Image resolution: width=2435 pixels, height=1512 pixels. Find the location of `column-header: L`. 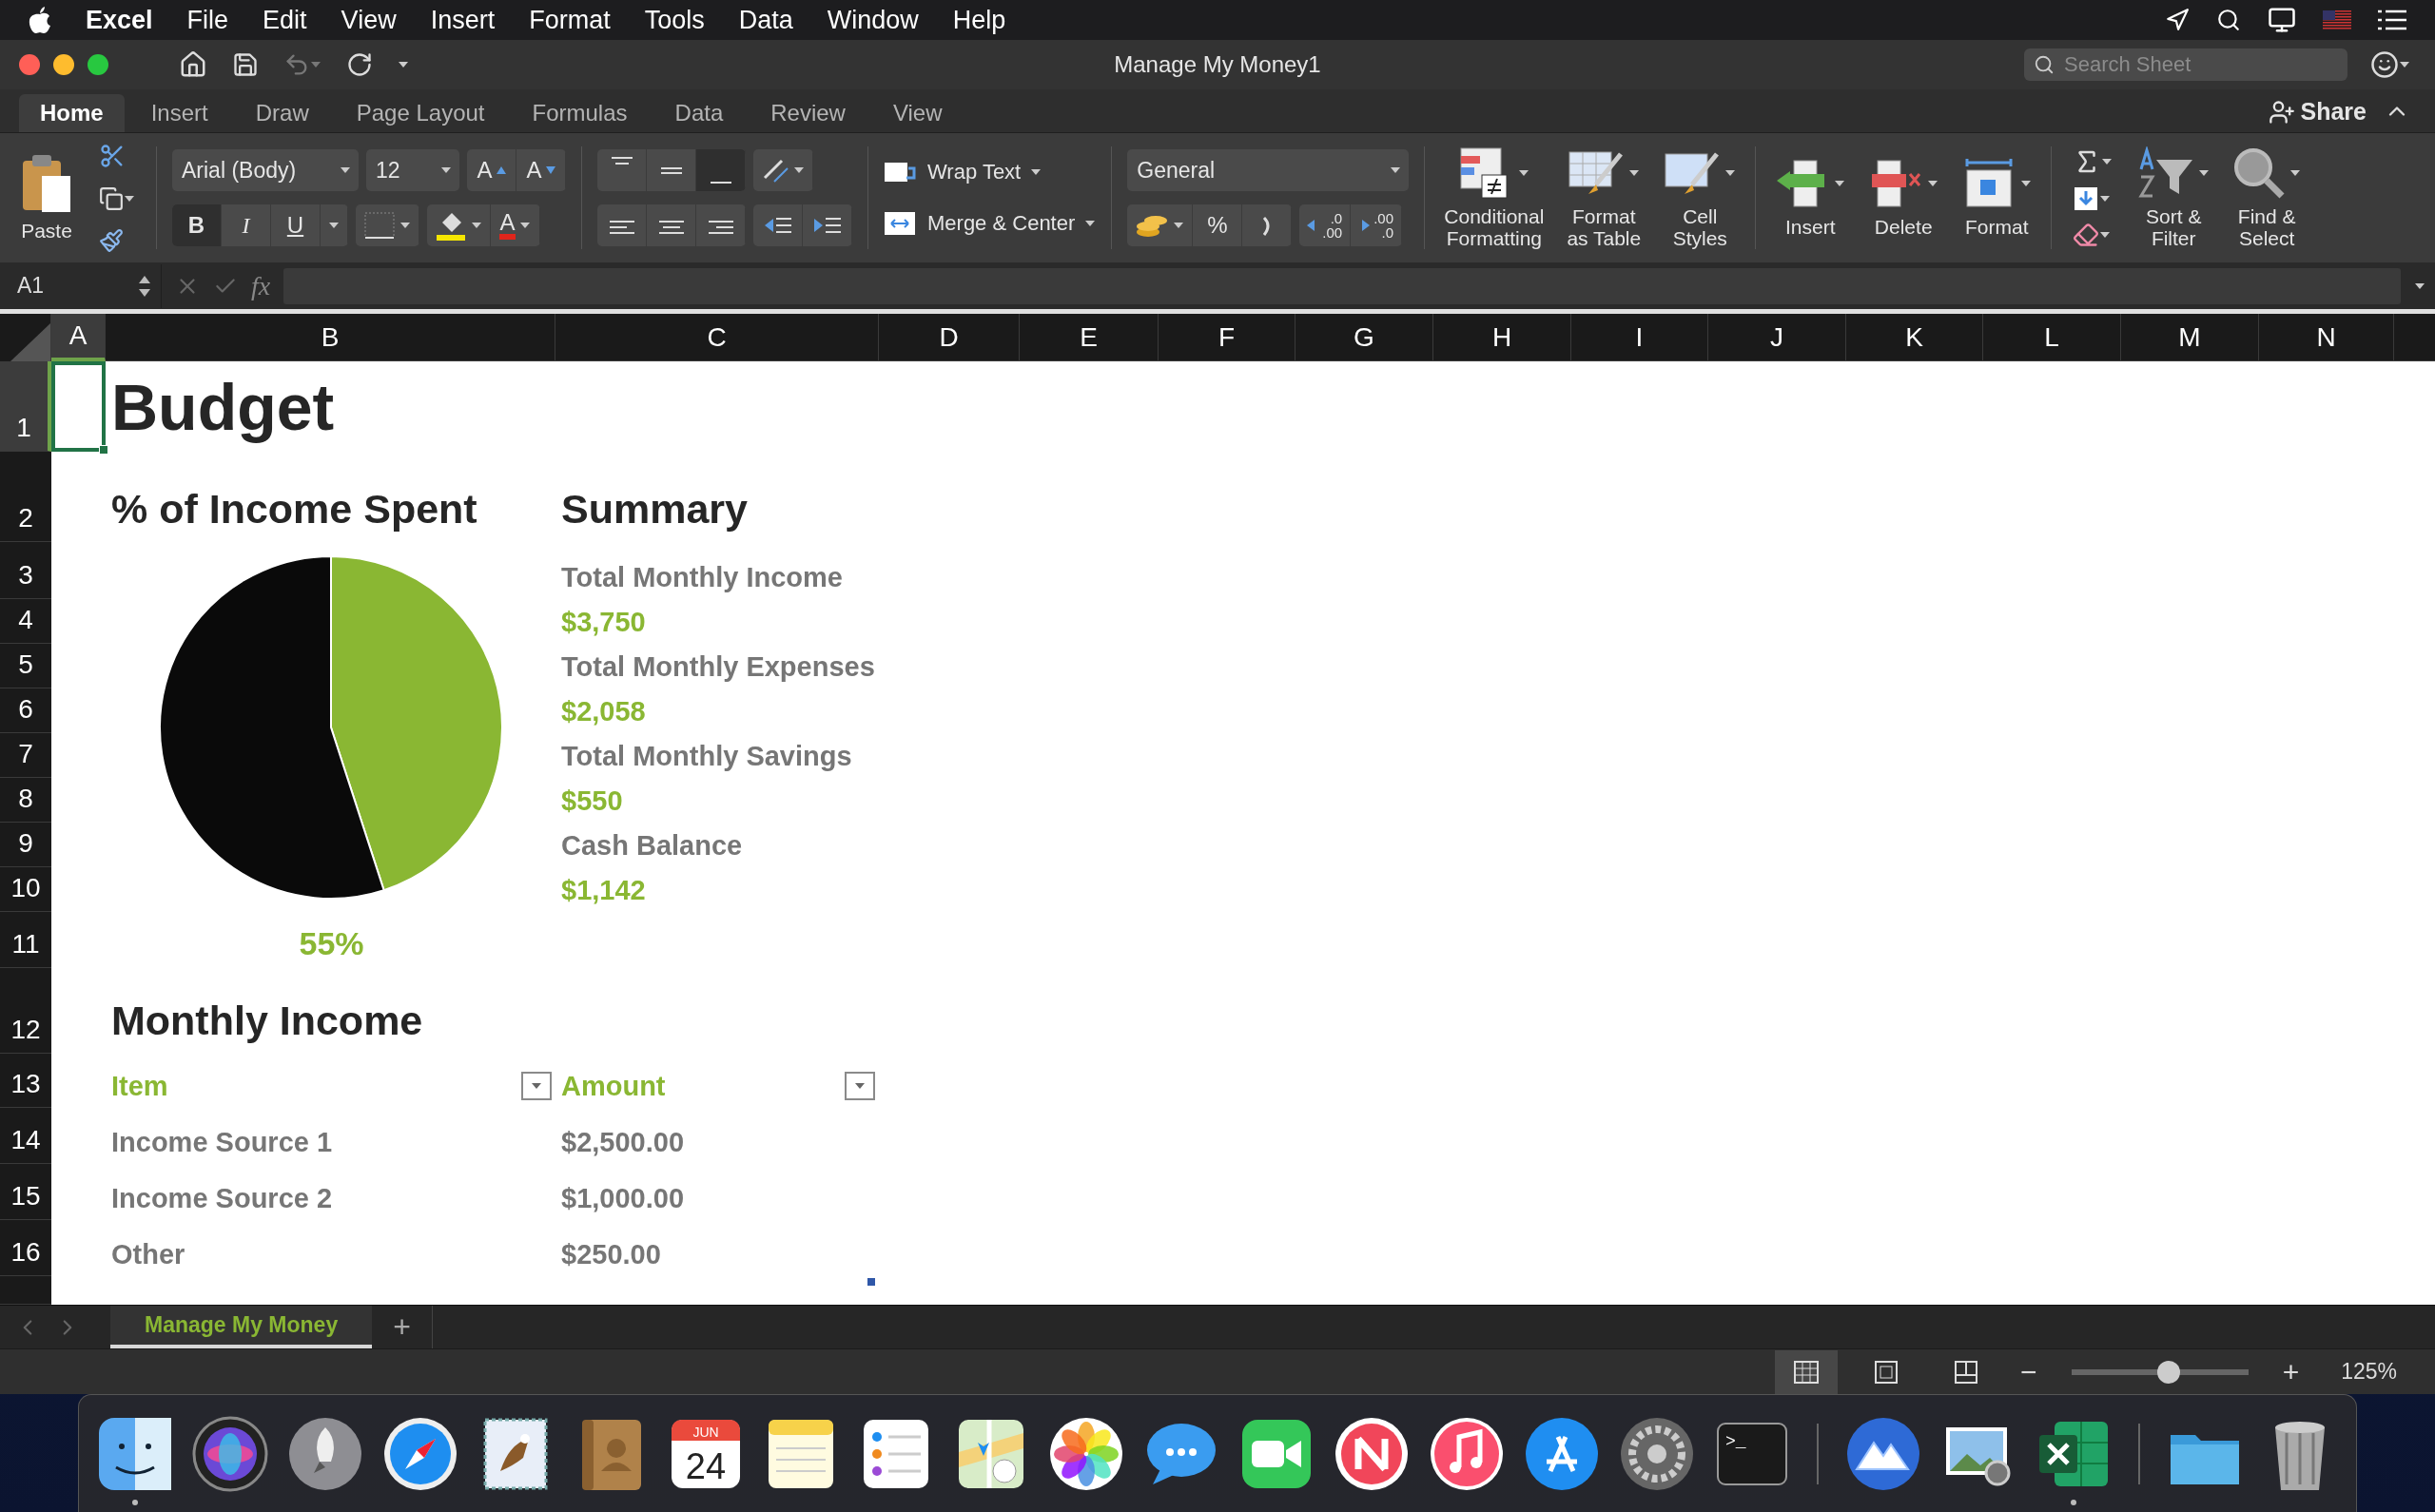

column-header: L is located at coordinates (2052, 337).